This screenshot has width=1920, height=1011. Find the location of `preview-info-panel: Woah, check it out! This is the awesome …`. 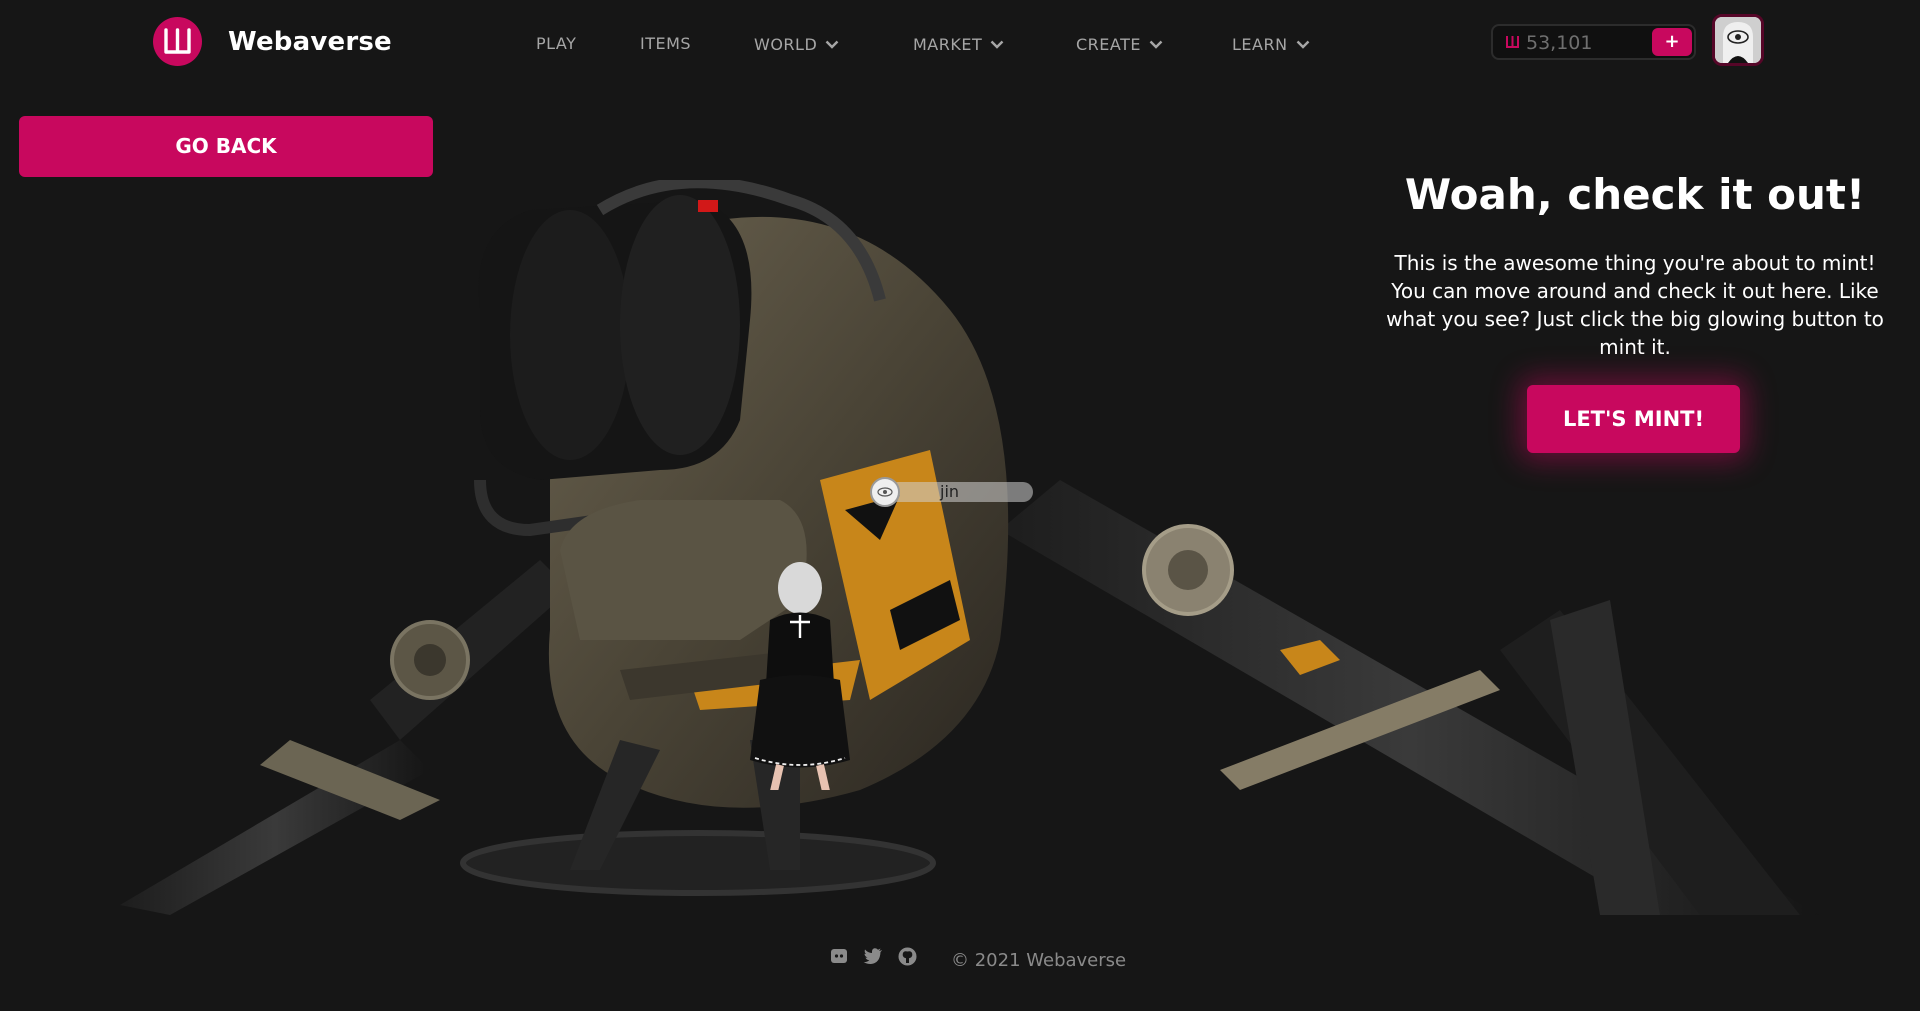

preview-info-panel: Woah, check it out! This is the awesome … is located at coordinates (1635, 265).